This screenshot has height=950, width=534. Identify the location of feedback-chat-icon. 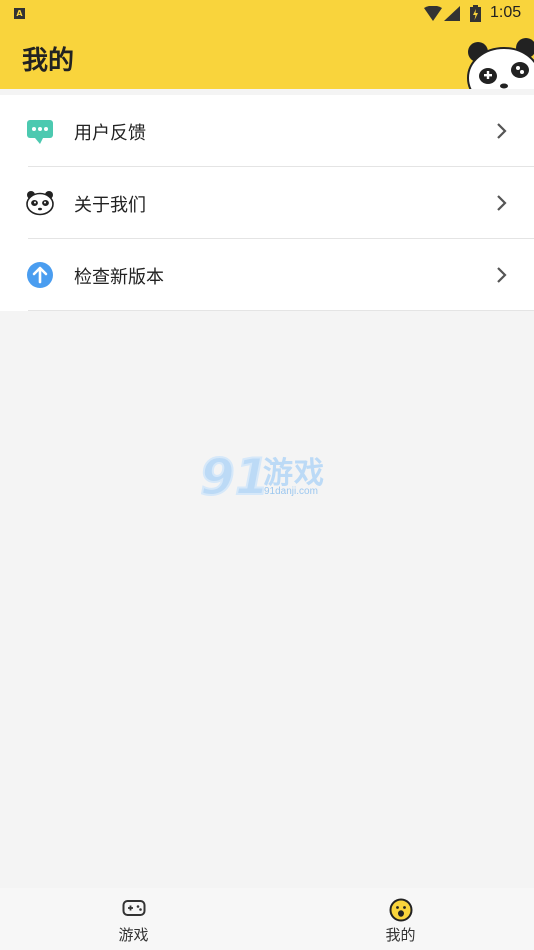
(40, 132).